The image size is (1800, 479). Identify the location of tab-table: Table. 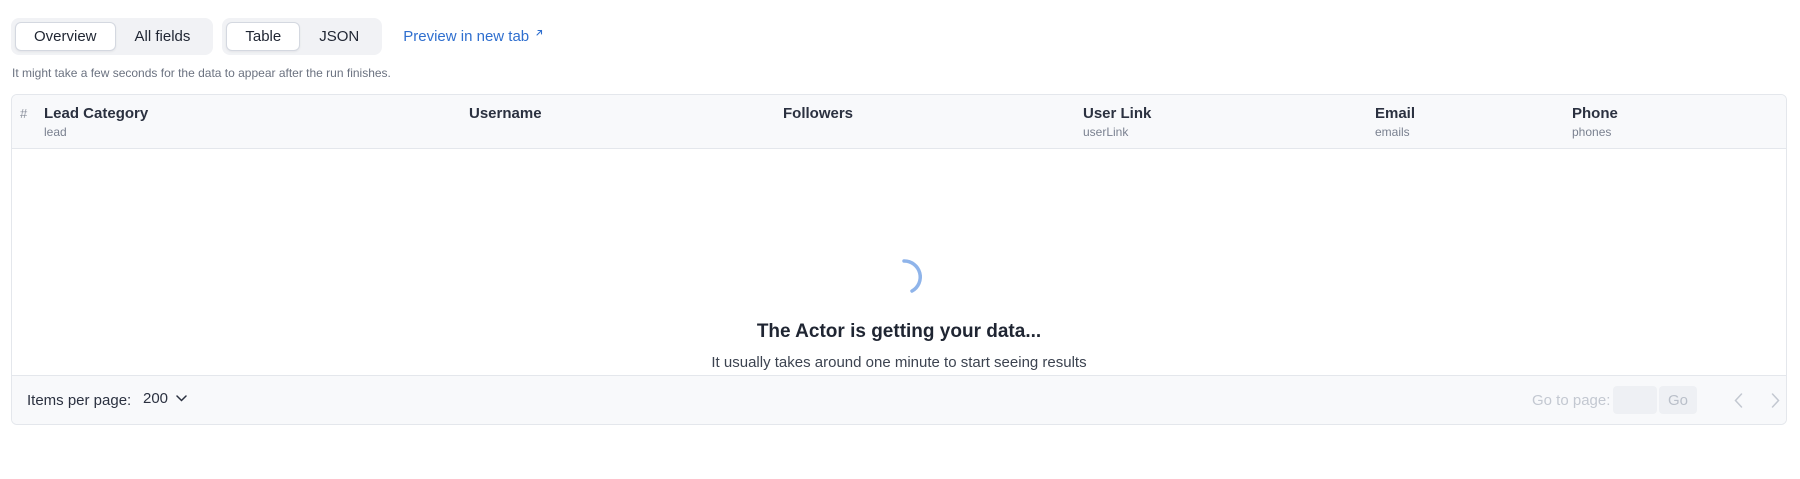
(263, 36).